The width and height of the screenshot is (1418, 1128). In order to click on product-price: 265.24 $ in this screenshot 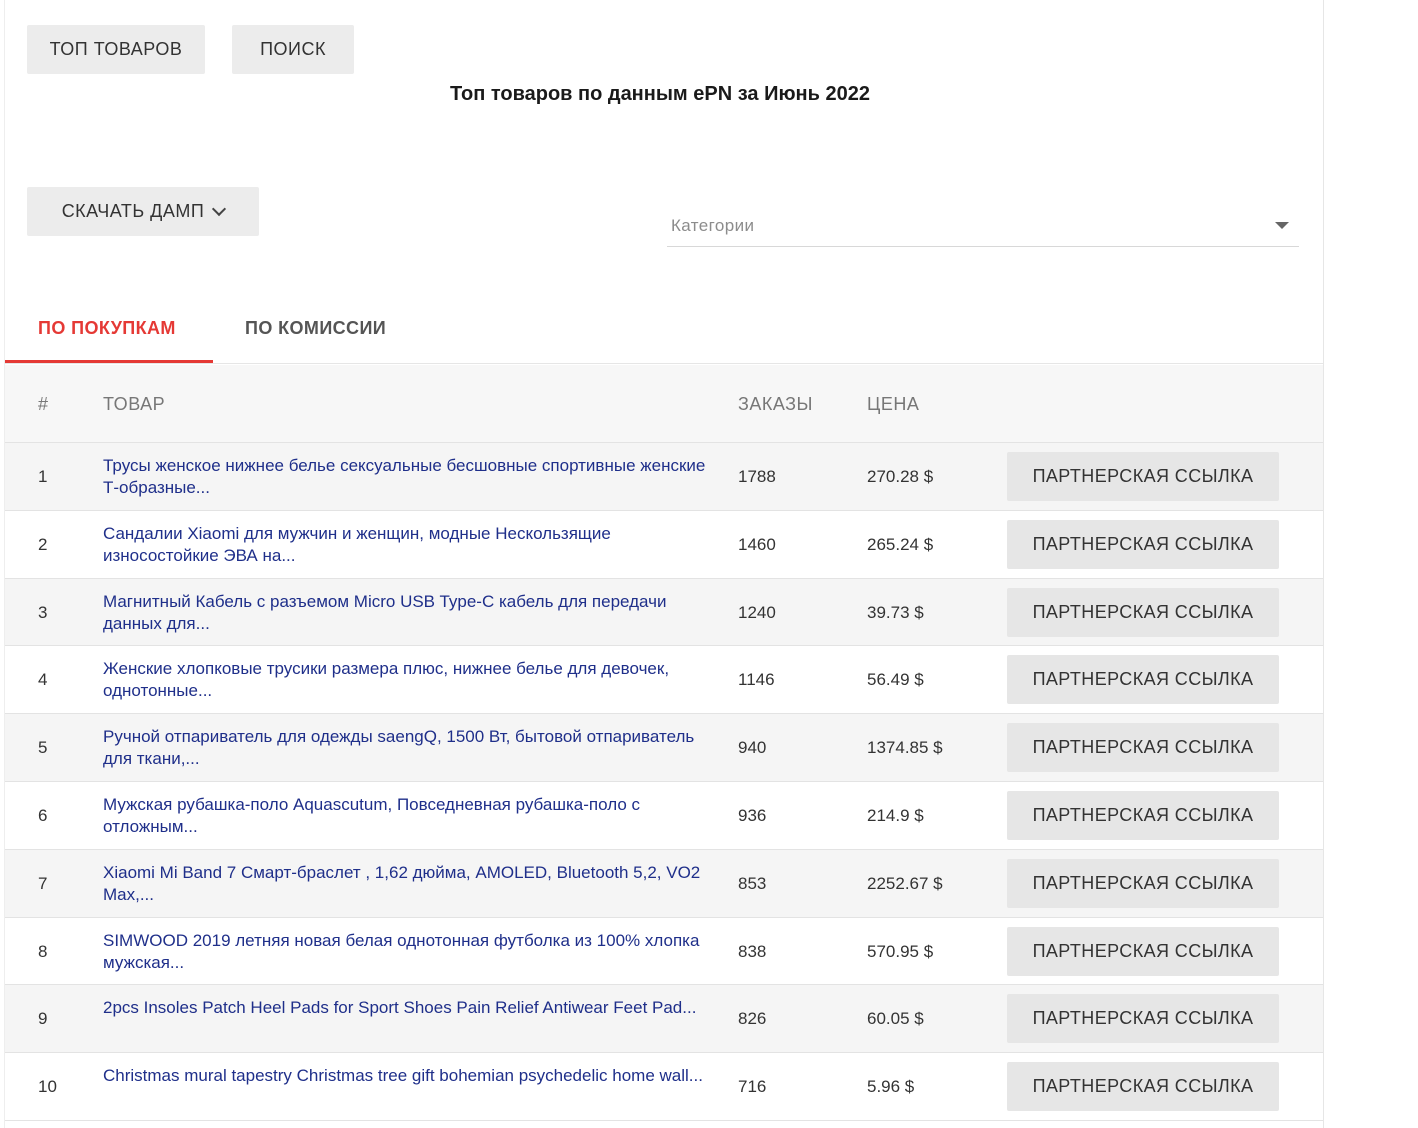, I will do `click(900, 544)`.